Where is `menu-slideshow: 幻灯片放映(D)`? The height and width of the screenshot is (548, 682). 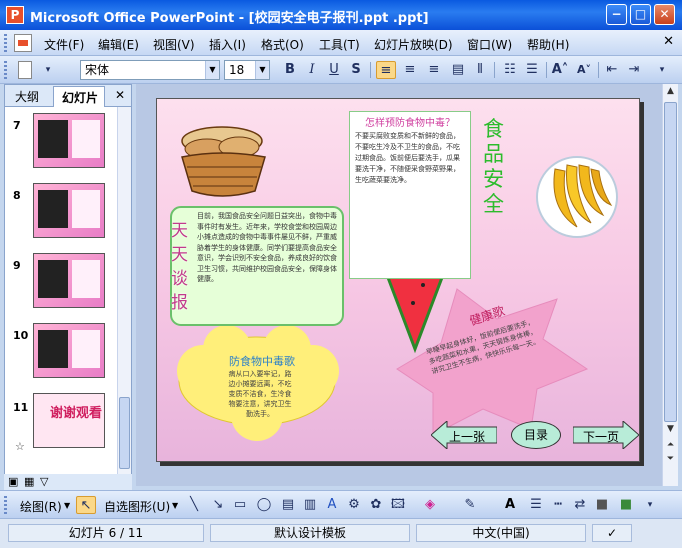
menu-slideshow: 幻灯片放映(D) is located at coordinates (413, 44).